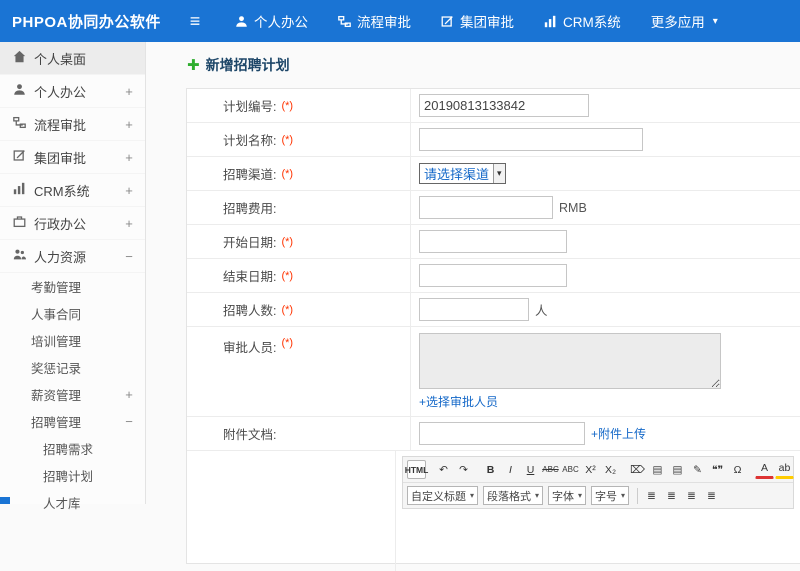  I want to click on sidebar-item-crm: CRM系统 +, so click(72, 190).